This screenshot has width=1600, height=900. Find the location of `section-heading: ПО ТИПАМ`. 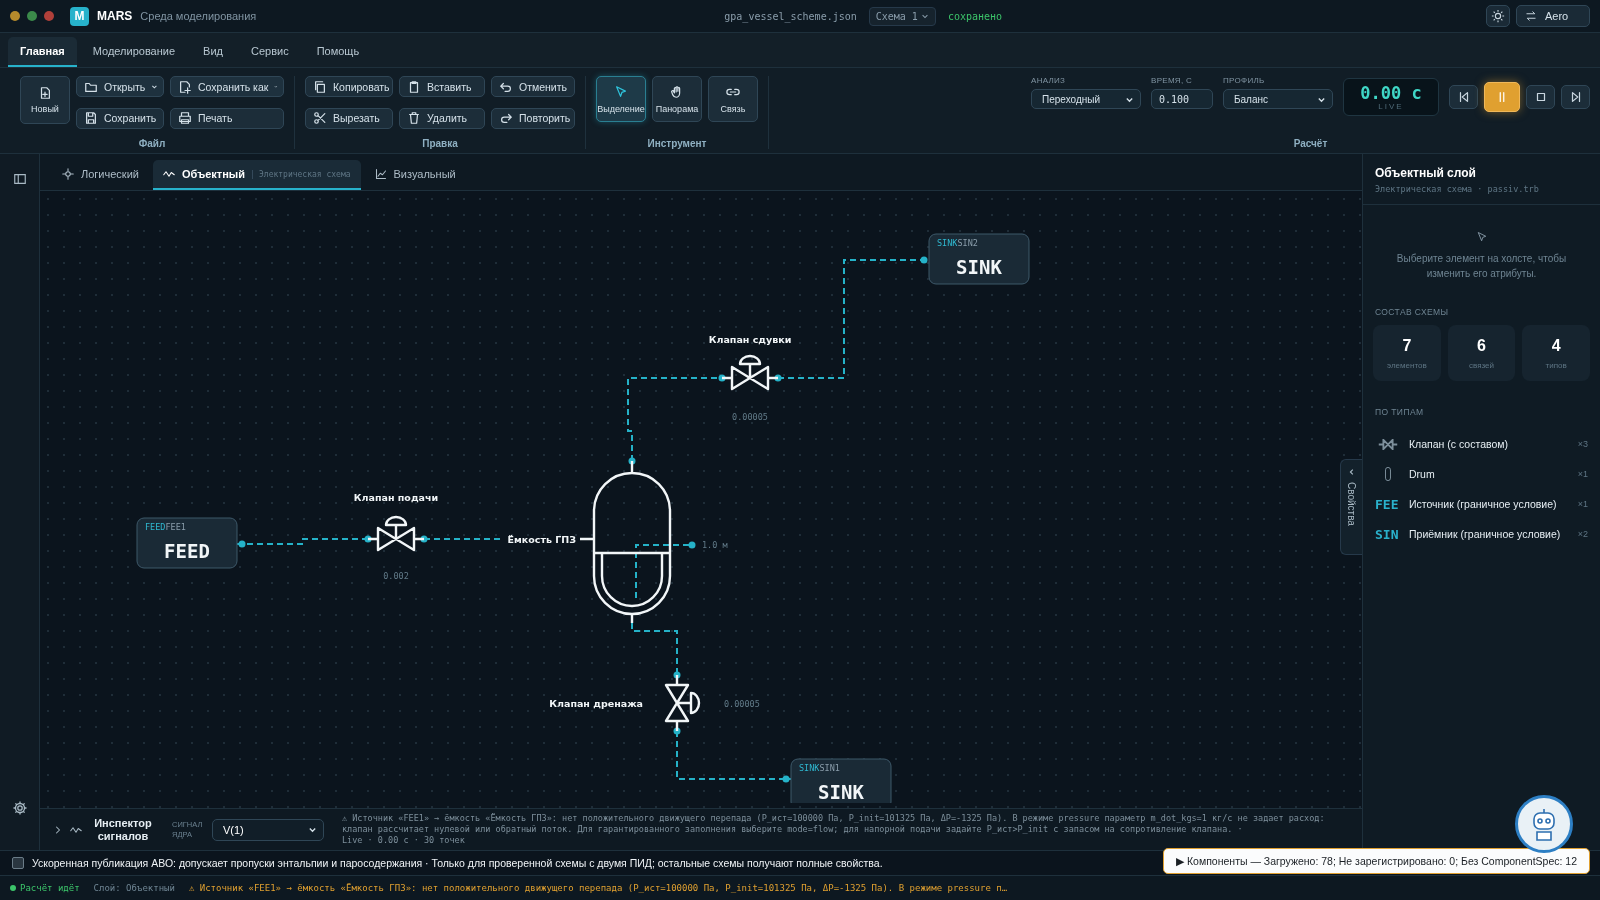

section-heading: ПО ТИПАМ is located at coordinates (1400, 412).